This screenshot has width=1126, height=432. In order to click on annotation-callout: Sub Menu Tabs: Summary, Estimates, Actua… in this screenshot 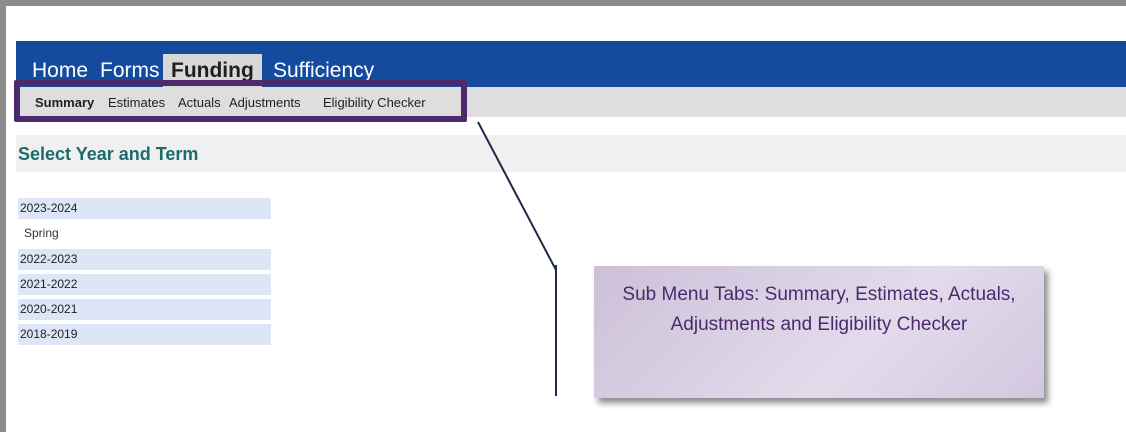, I will do `click(819, 332)`.